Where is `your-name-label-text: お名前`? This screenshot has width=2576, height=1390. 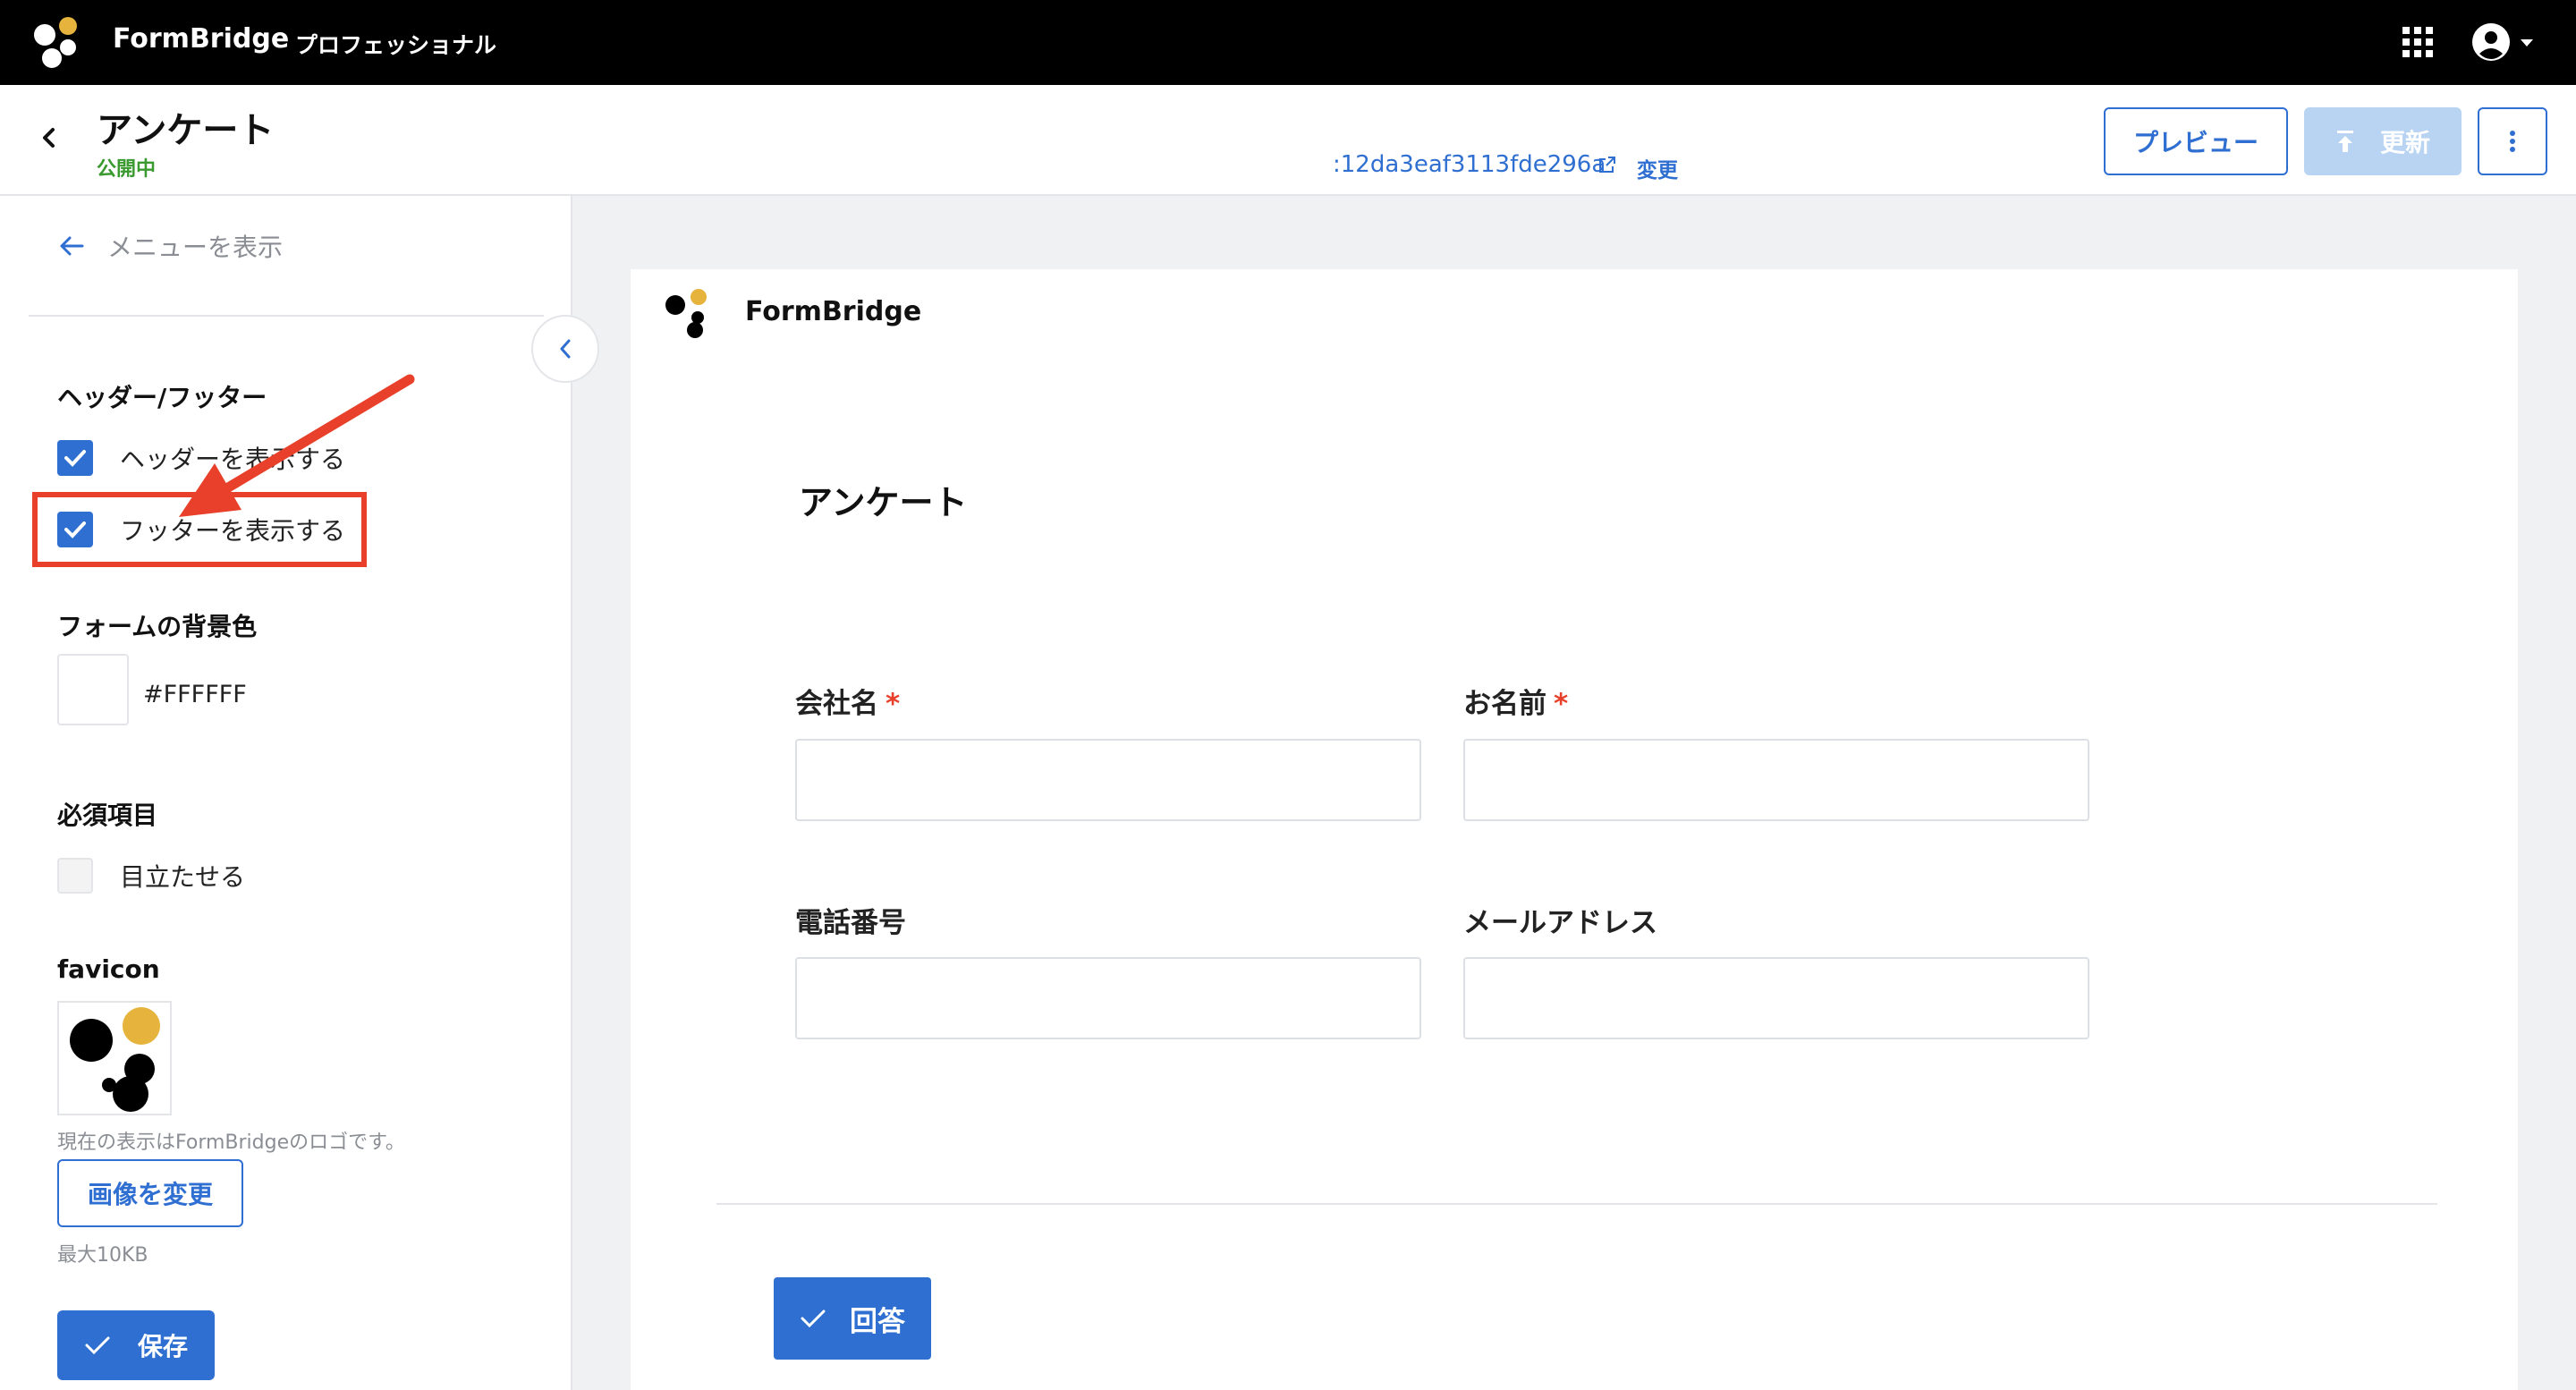
your-name-label-text: お名前 is located at coordinates (1504, 704).